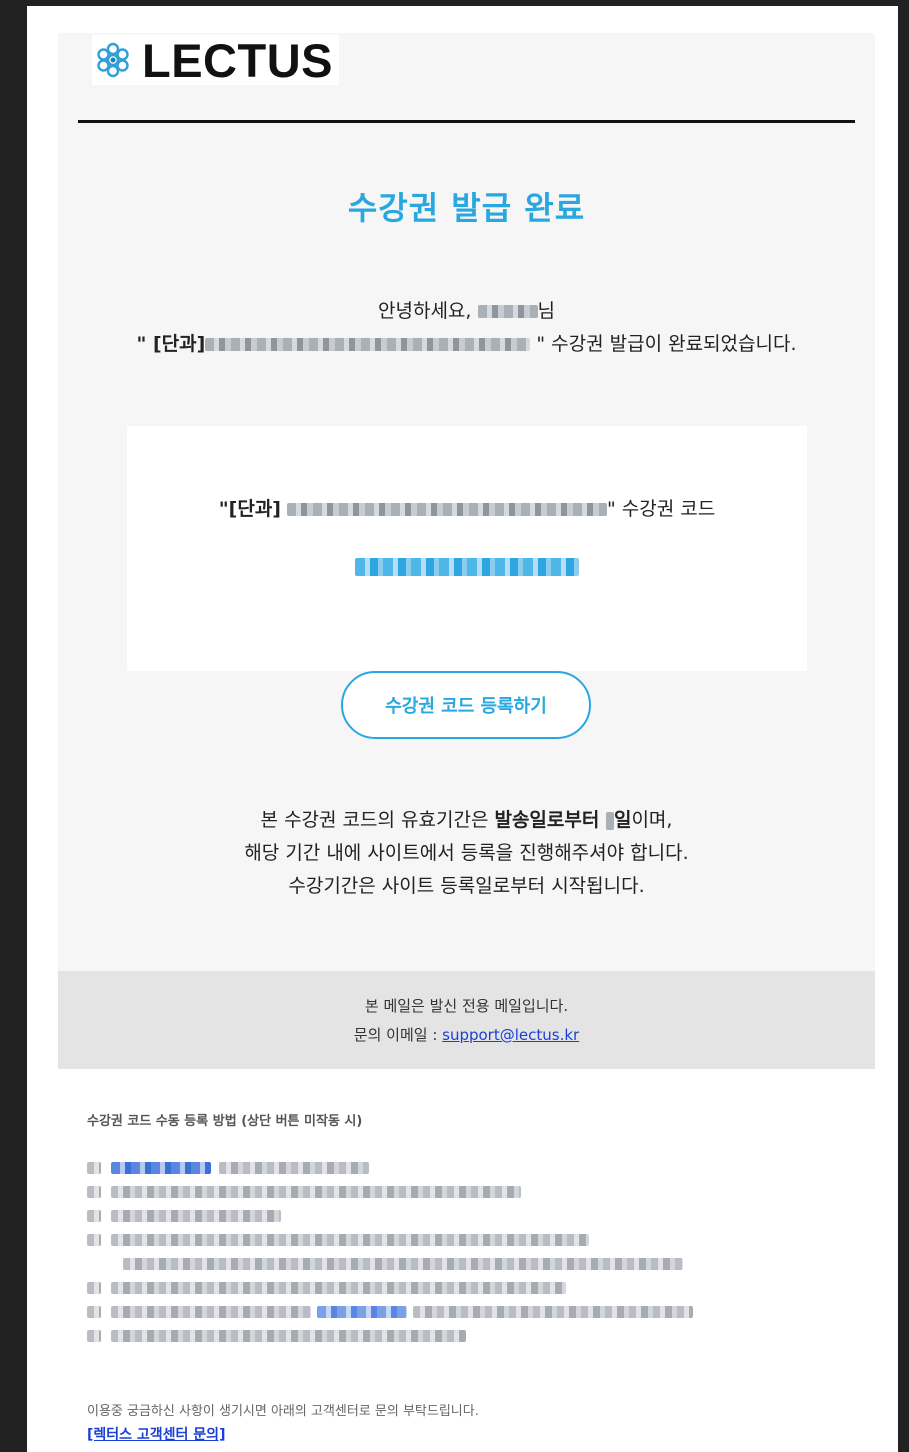 The width and height of the screenshot is (909, 1452). Describe the element at coordinates (467, 567) in the screenshot. I see `redacted-voucher-code` at that location.